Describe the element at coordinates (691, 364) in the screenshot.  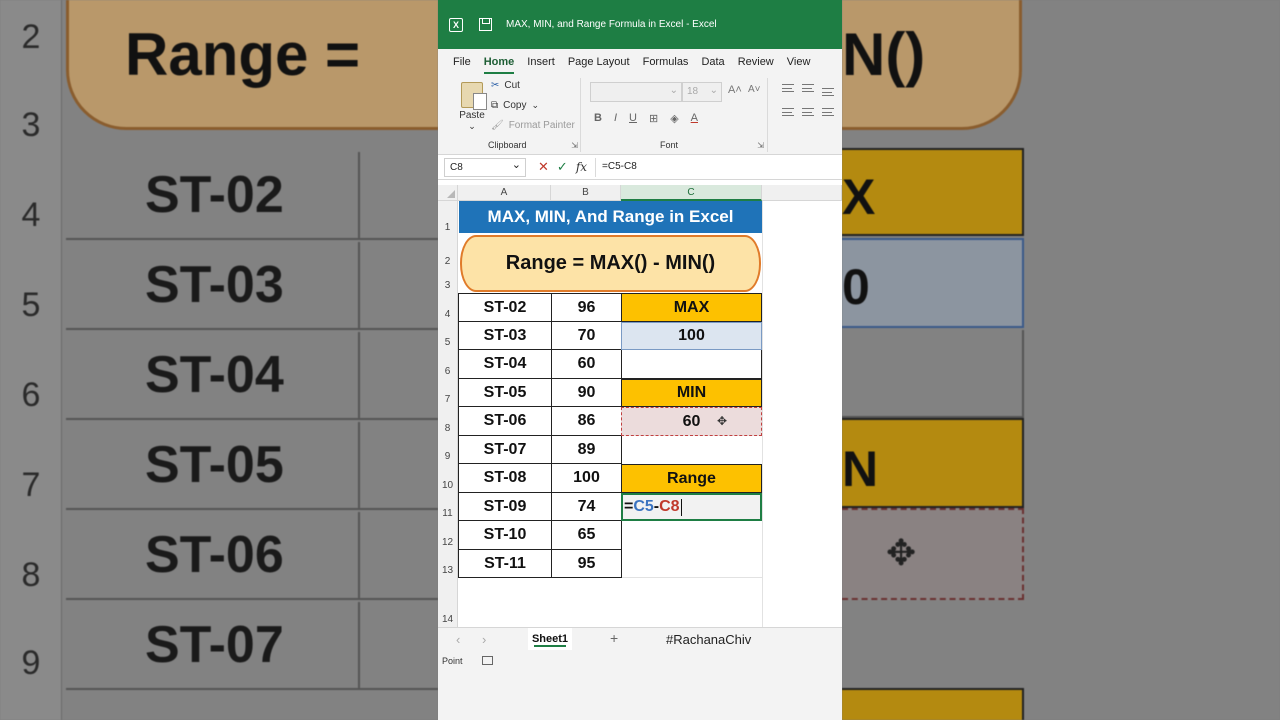
I see `empty-cell` at that location.